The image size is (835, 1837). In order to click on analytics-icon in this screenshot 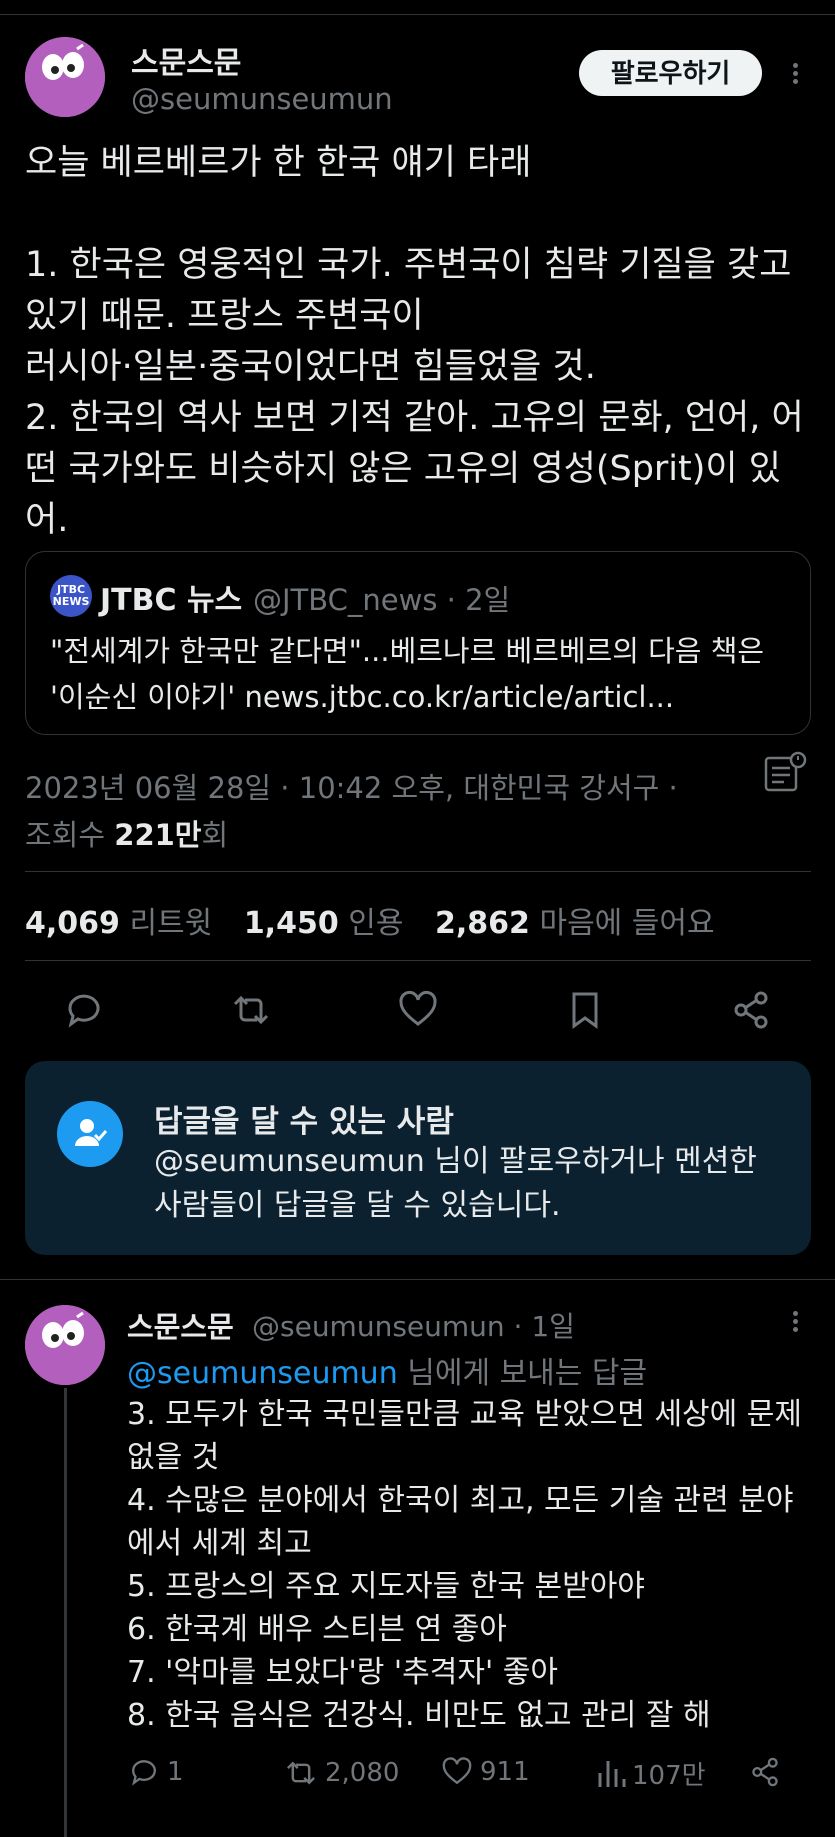, I will do `click(785, 773)`.